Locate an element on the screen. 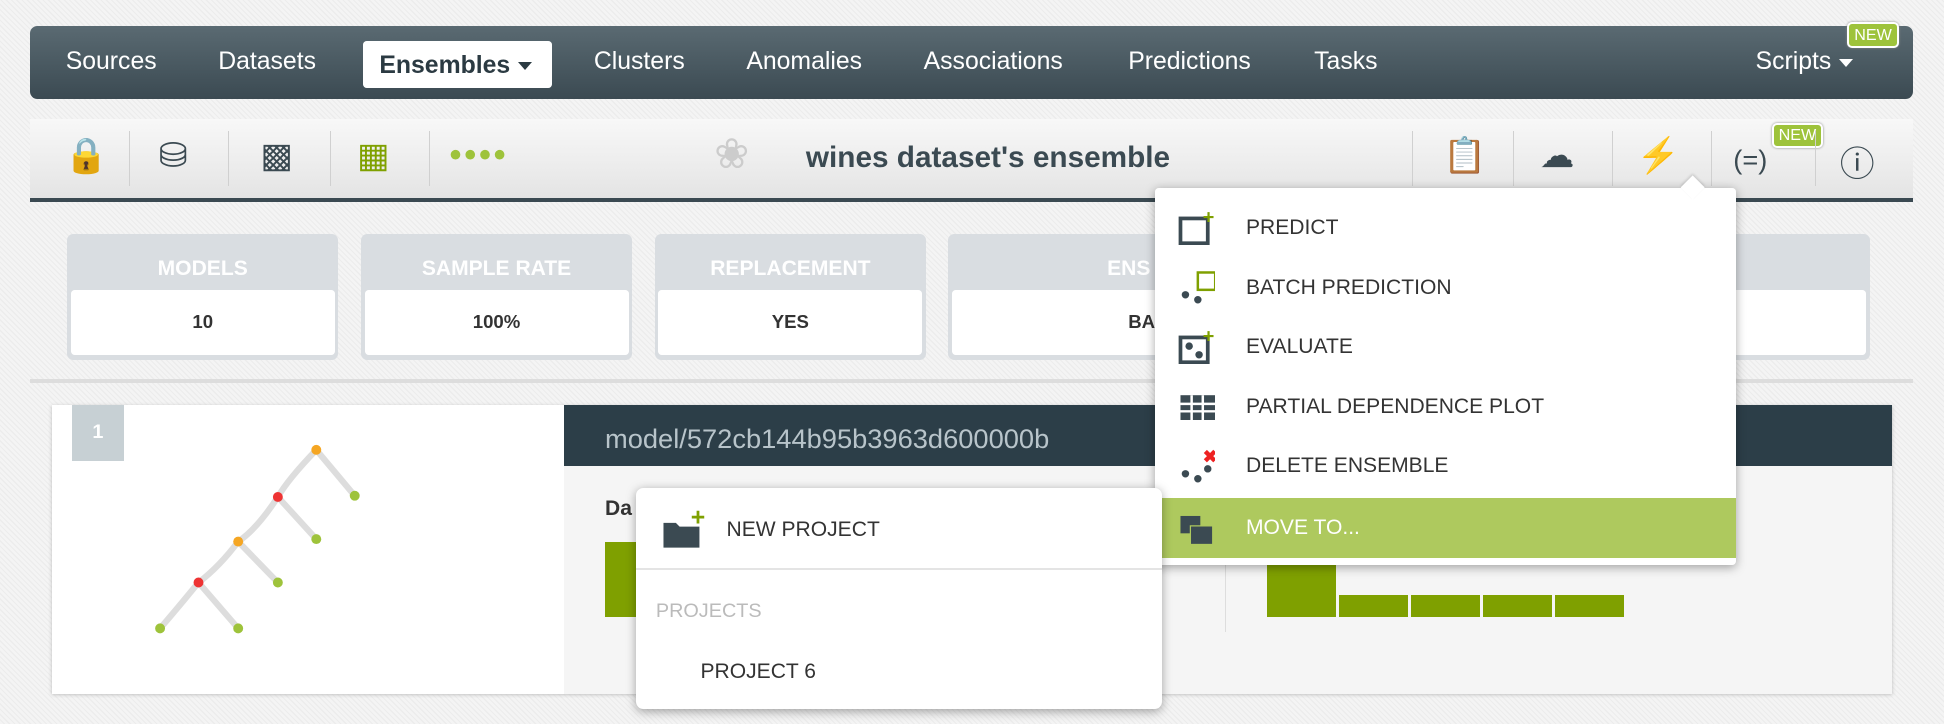 This screenshot has height=724, width=1944. tree-icon is located at coordinates (257, 539).